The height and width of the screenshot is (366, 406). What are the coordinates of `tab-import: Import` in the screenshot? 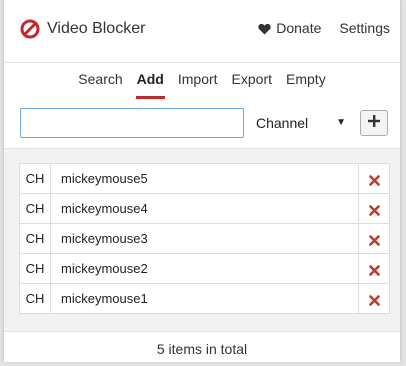 It's located at (198, 85).